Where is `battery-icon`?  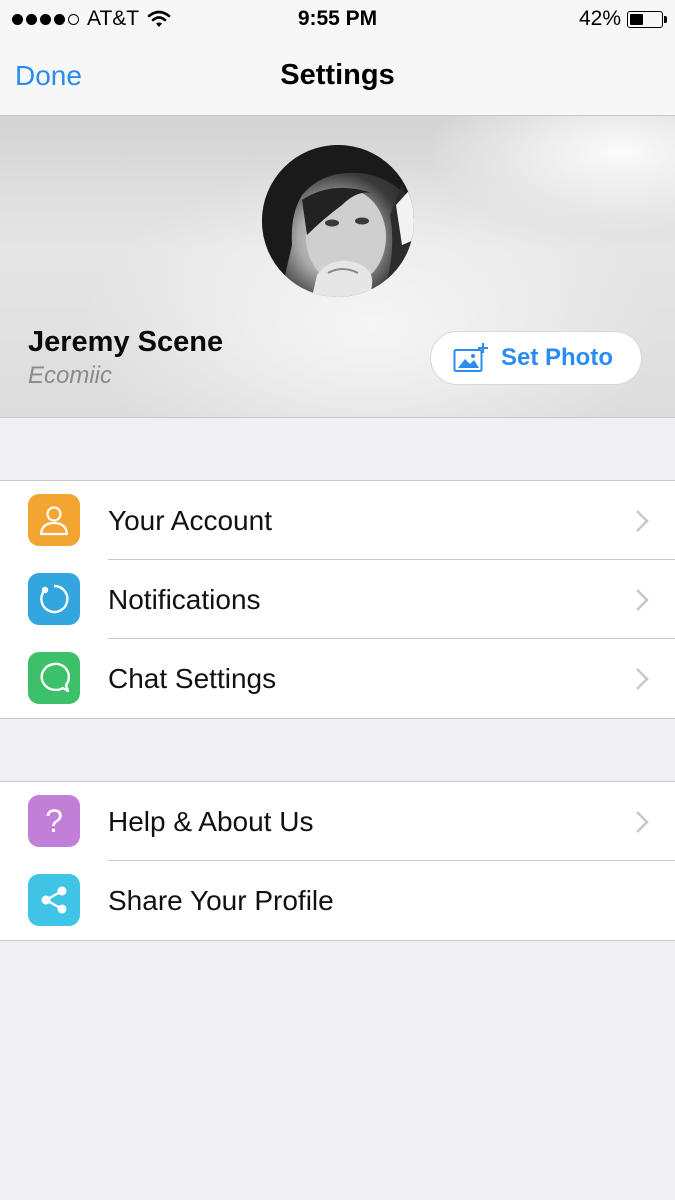
battery-icon is located at coordinates (647, 19).